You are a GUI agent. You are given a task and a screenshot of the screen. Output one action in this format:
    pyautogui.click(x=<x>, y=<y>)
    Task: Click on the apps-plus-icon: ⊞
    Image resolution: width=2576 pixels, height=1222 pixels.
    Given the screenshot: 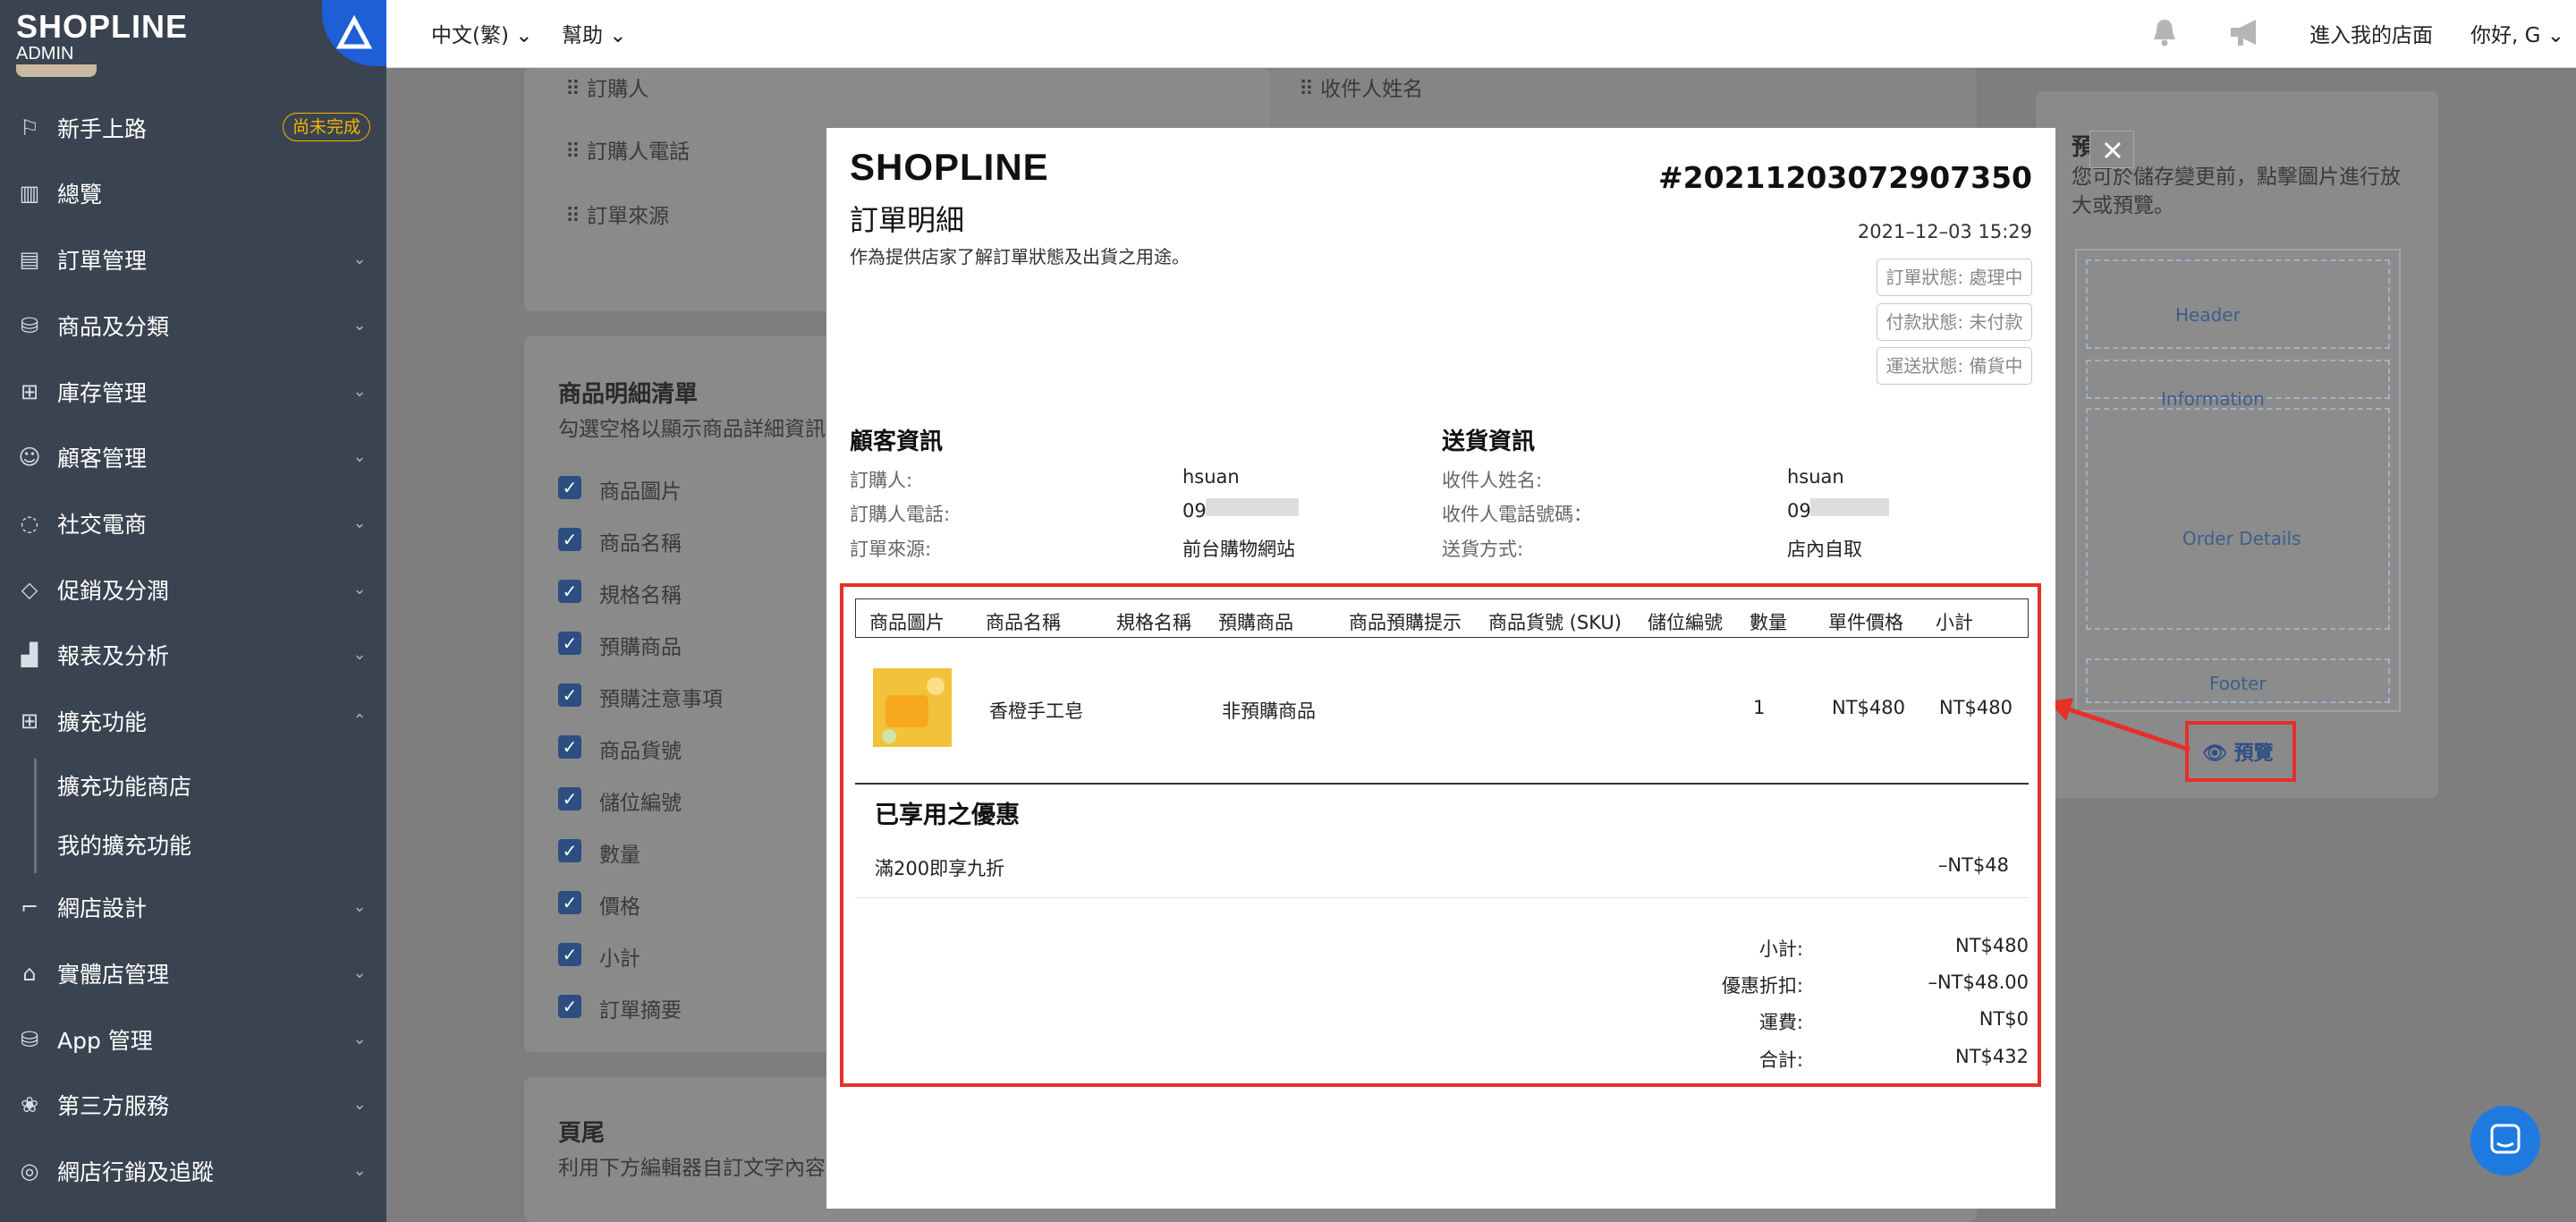 What is the action you would take?
    pyautogui.click(x=29, y=721)
    